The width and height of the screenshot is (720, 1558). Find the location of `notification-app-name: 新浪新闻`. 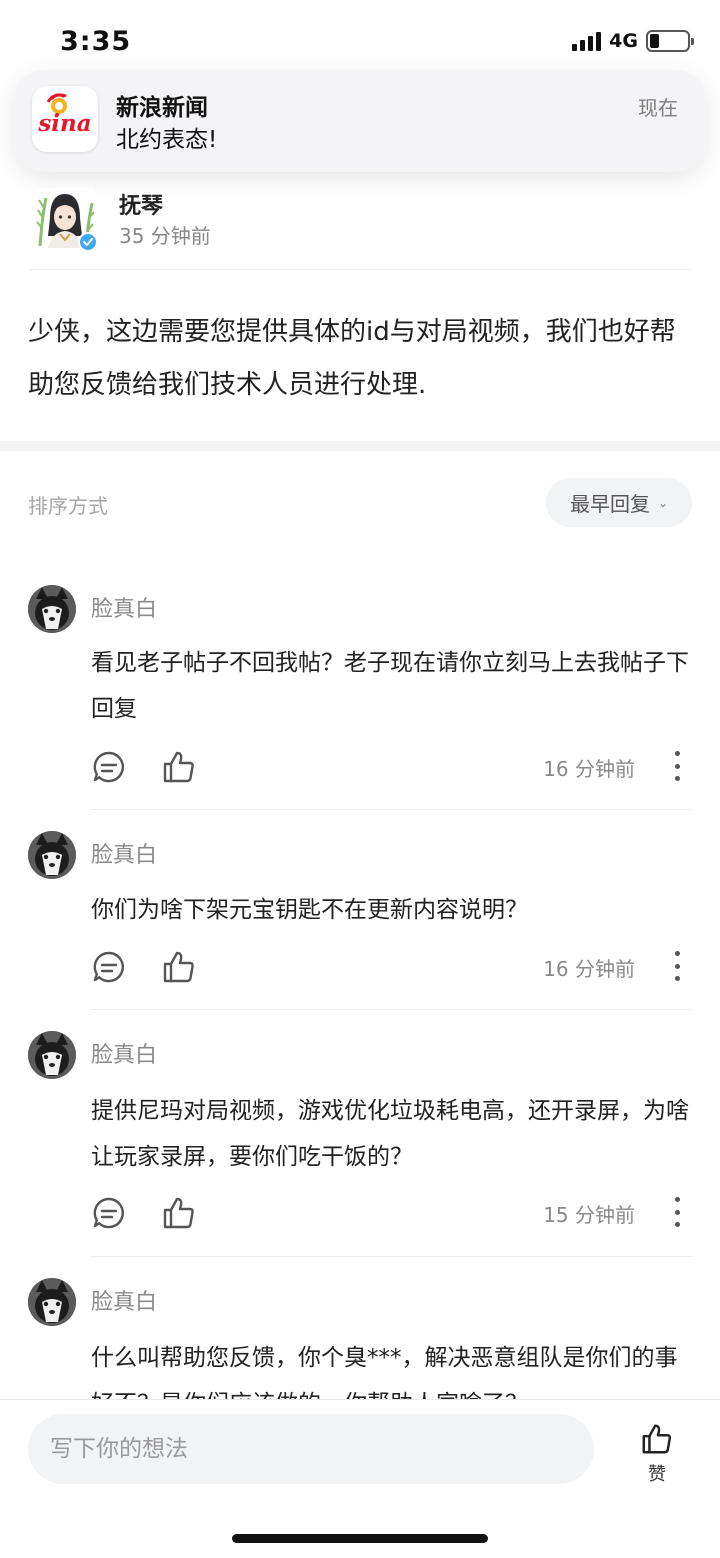

notification-app-name: 新浪新闻 is located at coordinates (162, 108).